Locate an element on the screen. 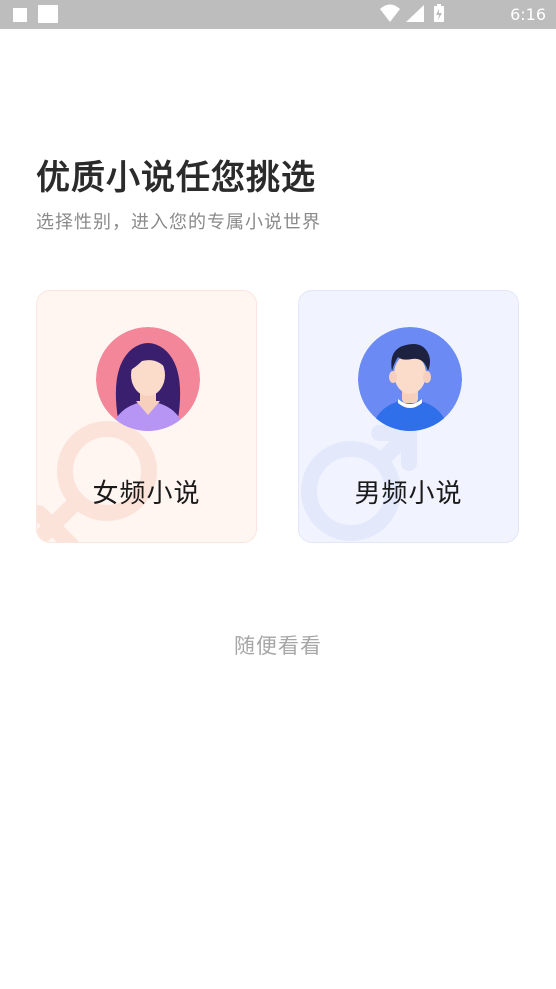 Image resolution: width=556 pixels, height=989 pixels. male-novel-card: 男频小说 is located at coordinates (408, 416).